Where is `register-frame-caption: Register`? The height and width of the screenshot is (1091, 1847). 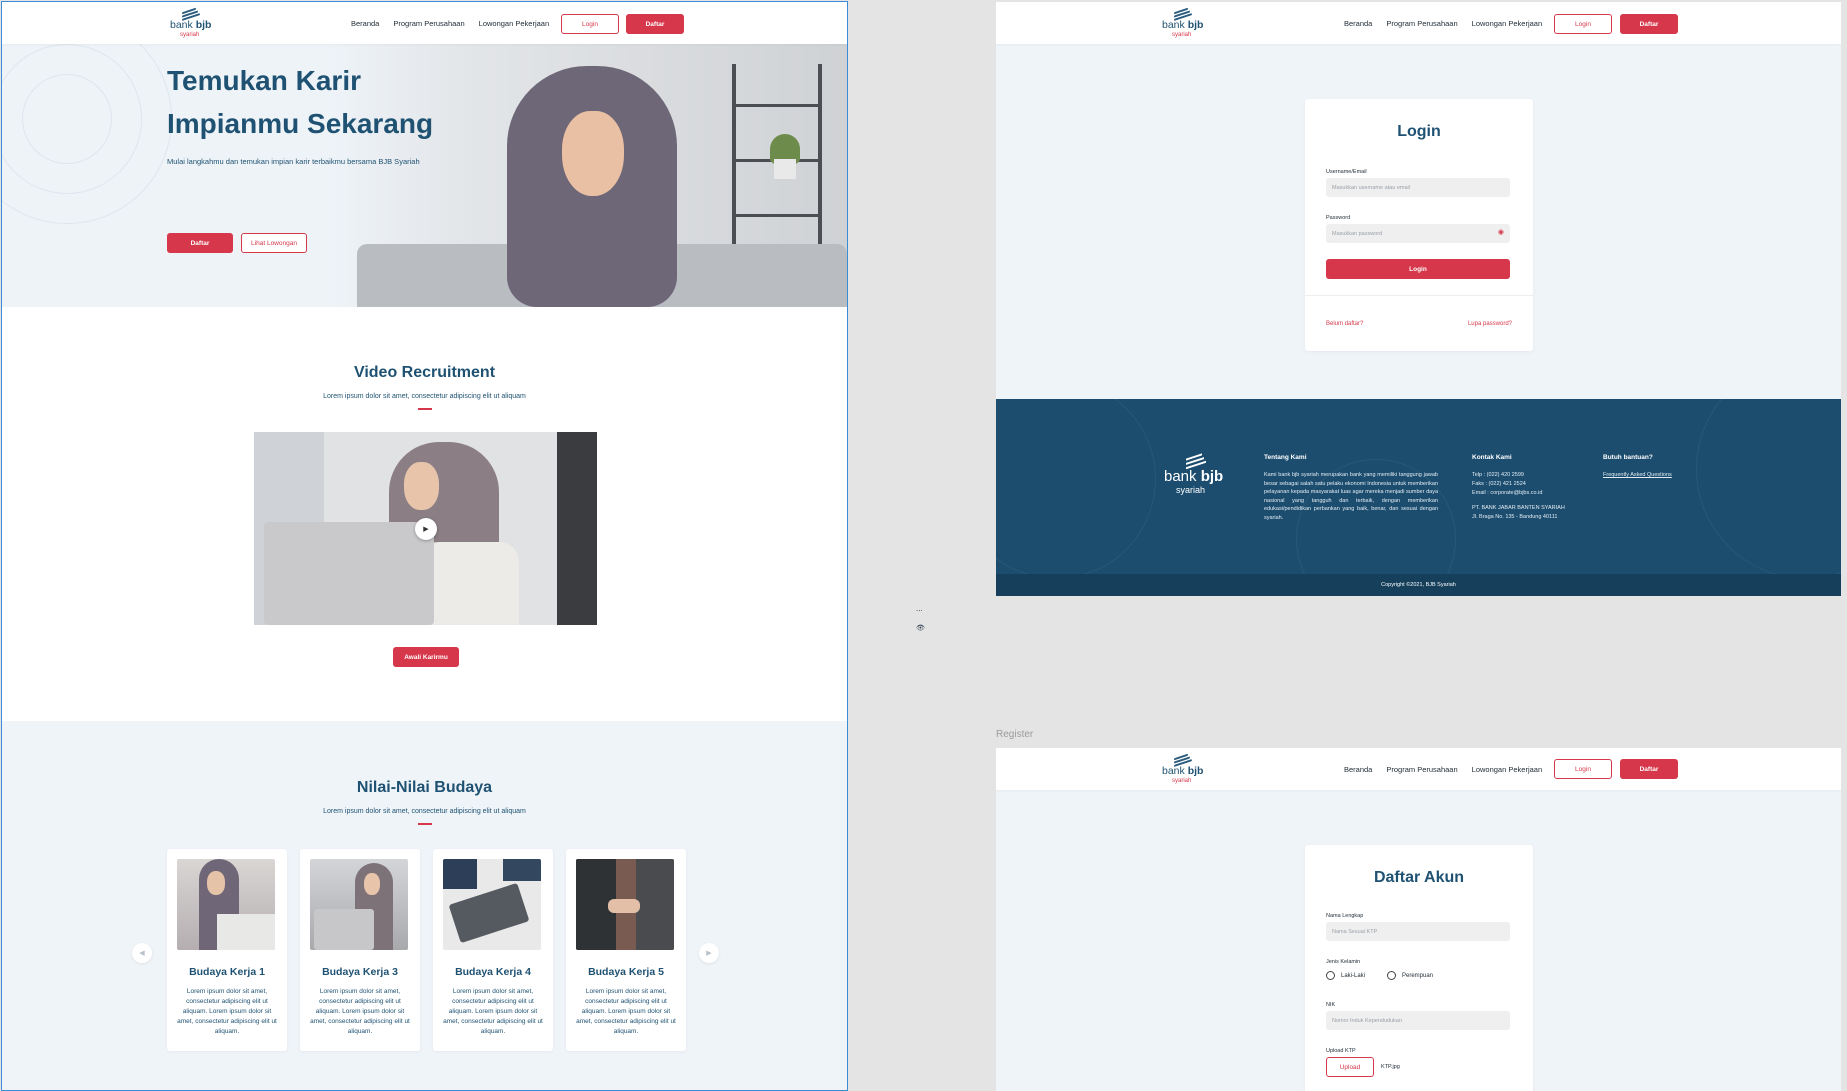 register-frame-caption: Register is located at coordinates (1015, 734).